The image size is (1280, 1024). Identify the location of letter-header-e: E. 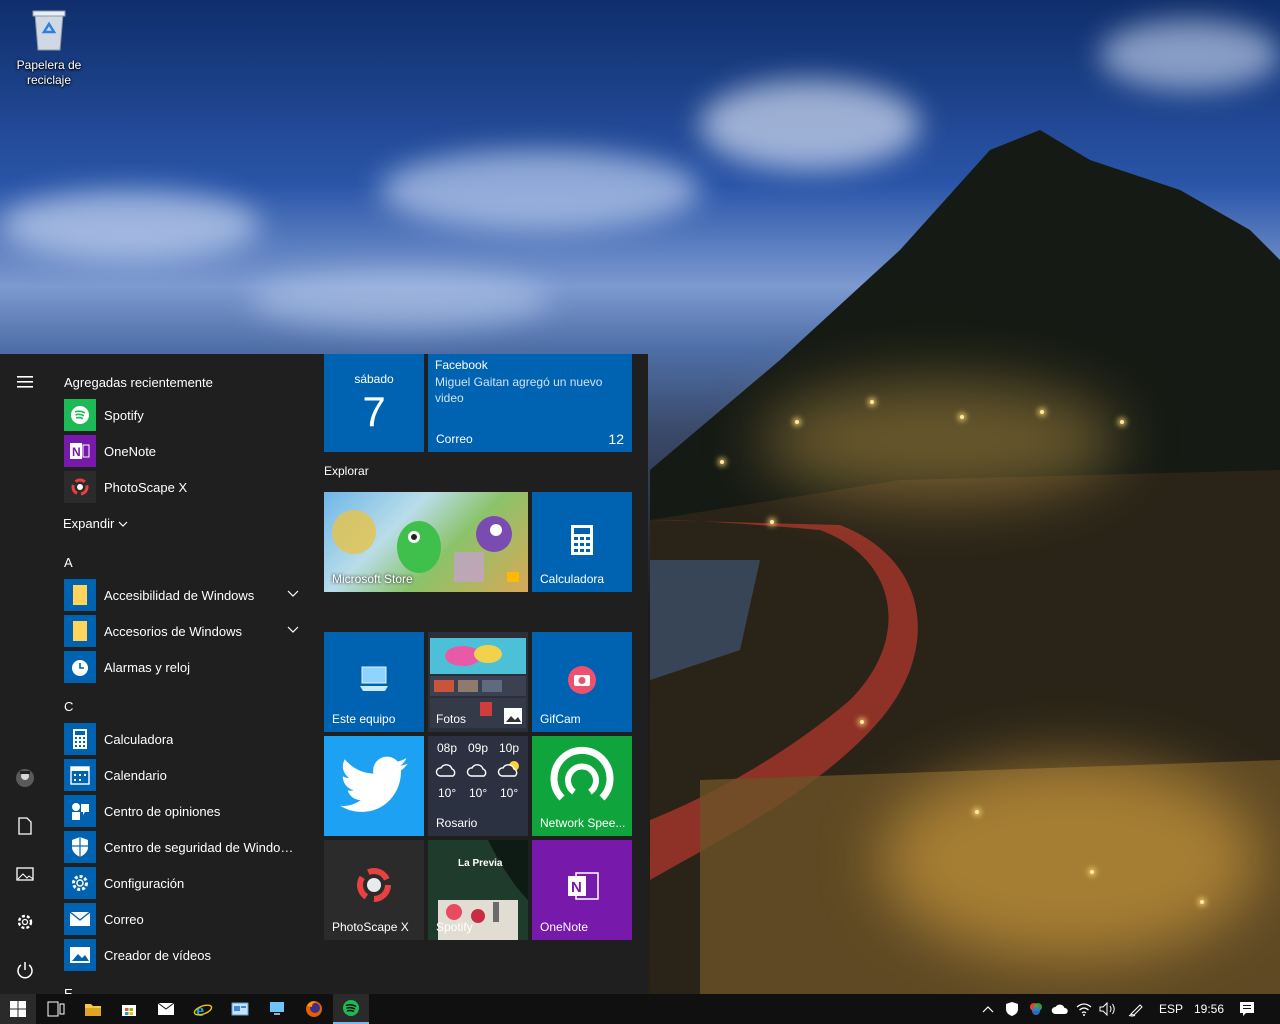
(68, 990).